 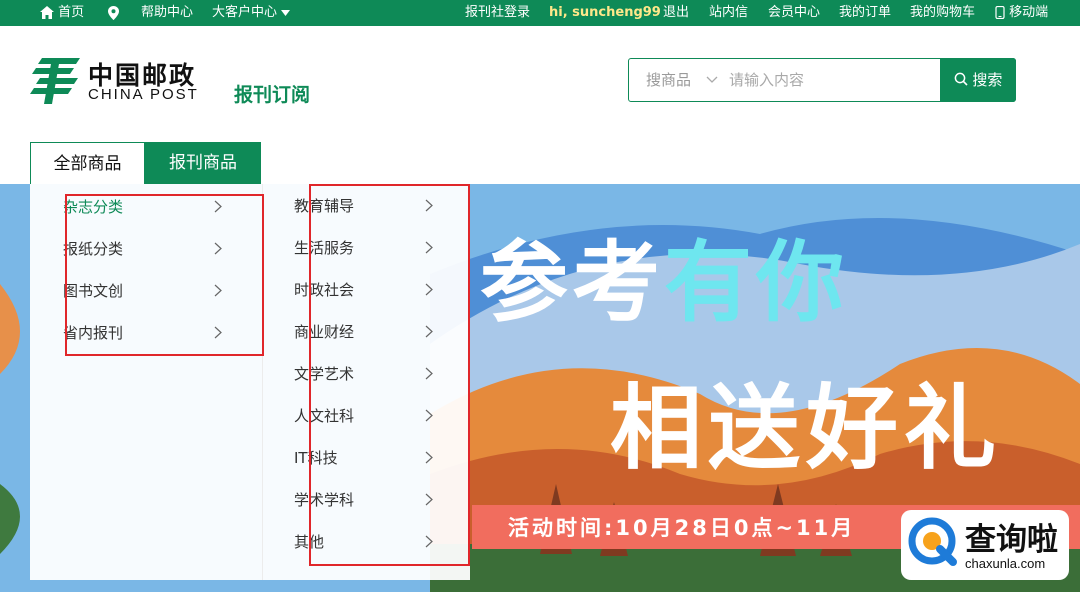 I want to click on home-link: 首页, so click(x=62, y=13).